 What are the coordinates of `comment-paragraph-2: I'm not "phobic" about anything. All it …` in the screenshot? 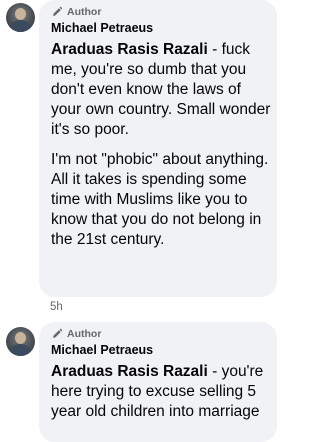 It's located at (160, 199).